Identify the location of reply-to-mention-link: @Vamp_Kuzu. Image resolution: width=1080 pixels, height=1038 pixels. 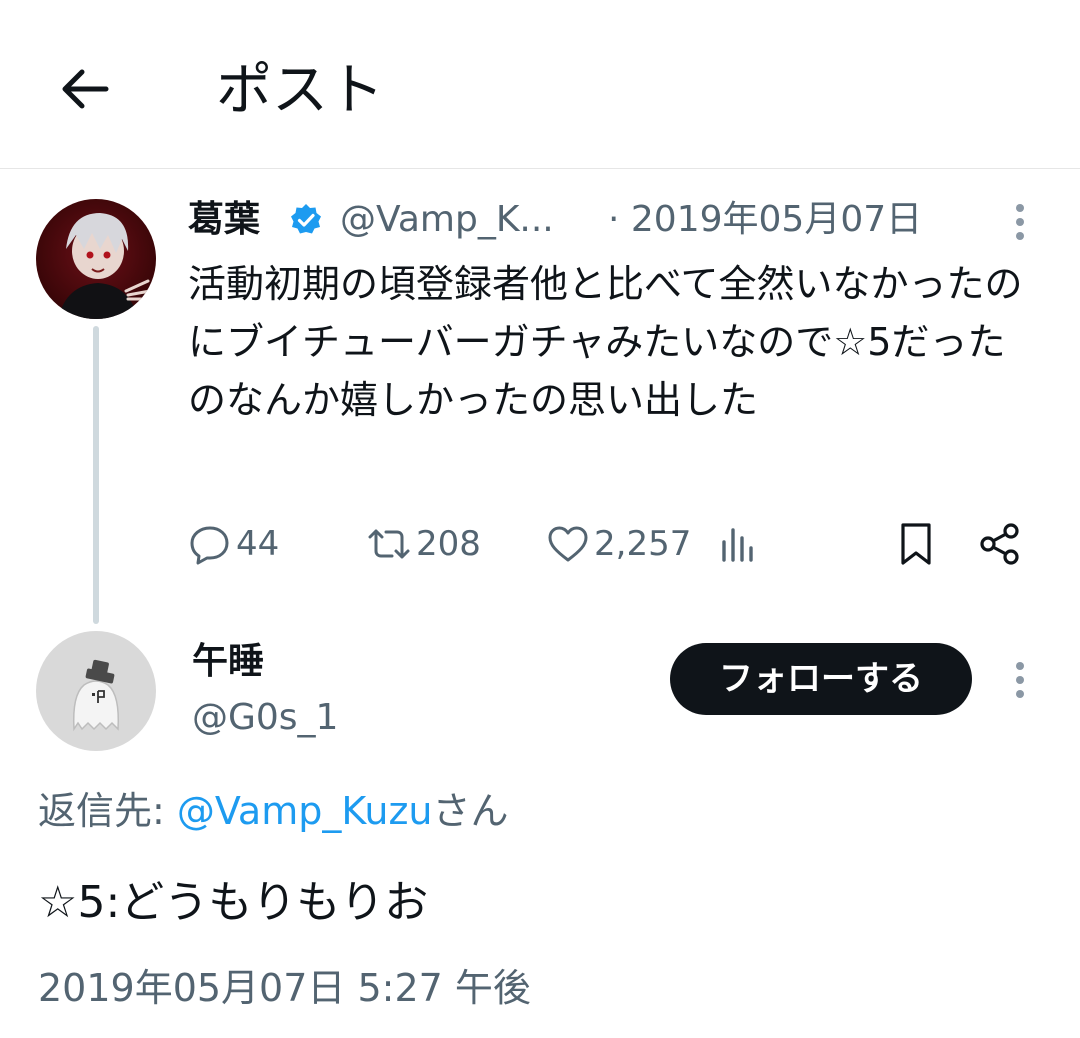
(305, 811).